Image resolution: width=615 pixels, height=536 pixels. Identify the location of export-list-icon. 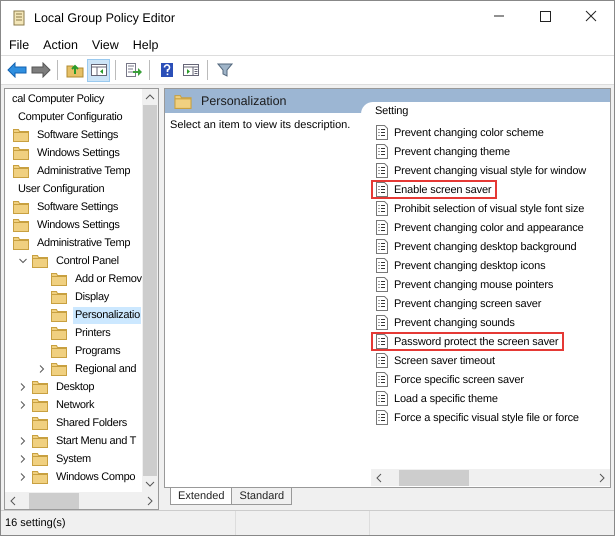
(133, 70).